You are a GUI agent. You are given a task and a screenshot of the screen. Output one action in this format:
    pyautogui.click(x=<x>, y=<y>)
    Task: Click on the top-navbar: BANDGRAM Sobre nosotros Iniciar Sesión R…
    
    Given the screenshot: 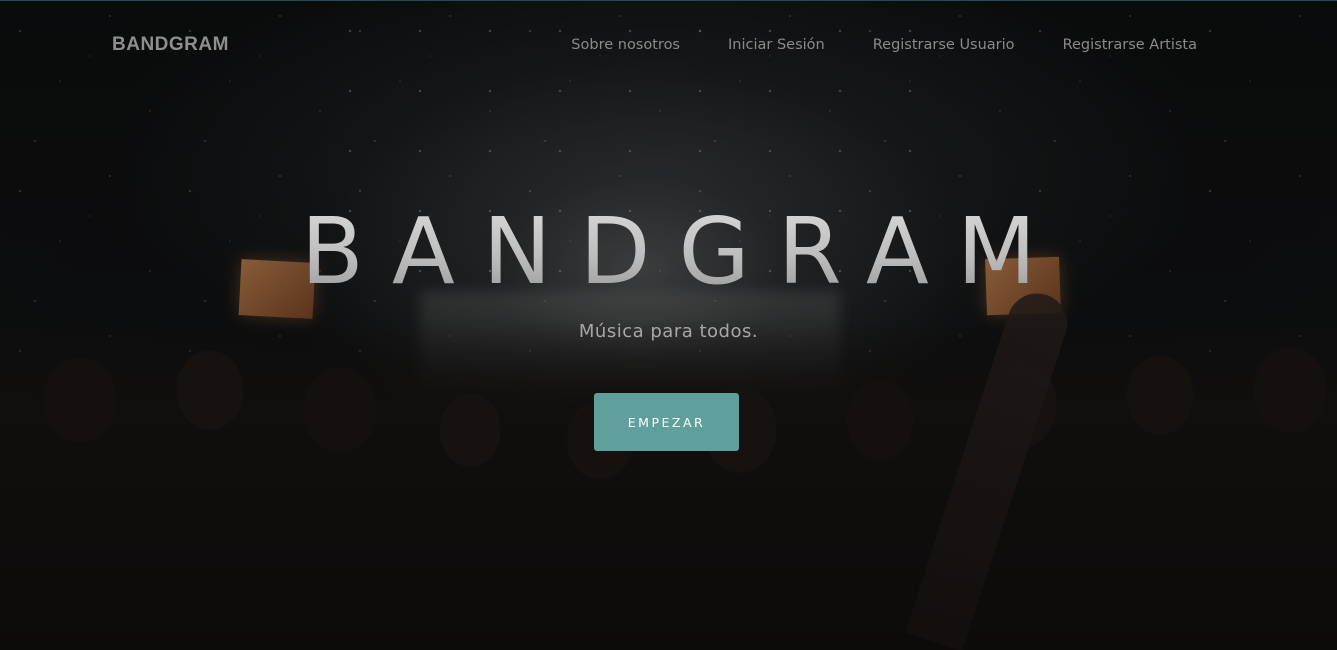 What is the action you would take?
    pyautogui.click(x=668, y=46)
    